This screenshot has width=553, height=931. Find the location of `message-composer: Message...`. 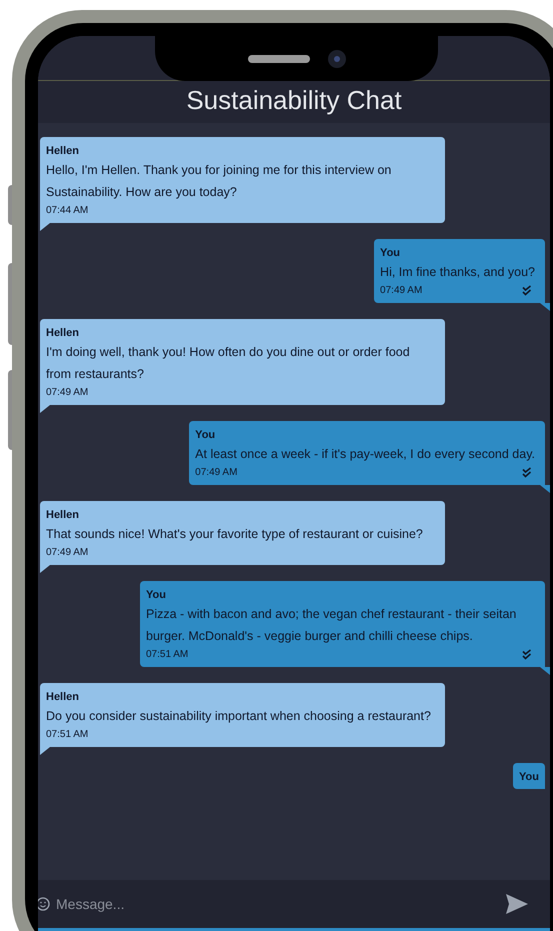

message-composer: Message... is located at coordinates (294, 904).